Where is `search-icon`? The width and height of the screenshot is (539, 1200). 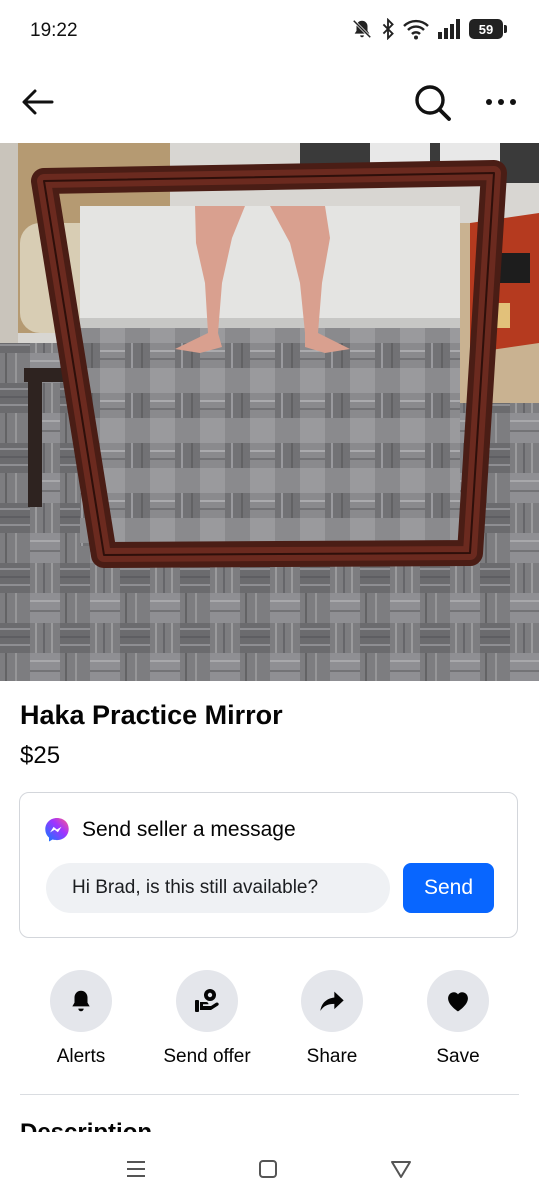 search-icon is located at coordinates (433, 103).